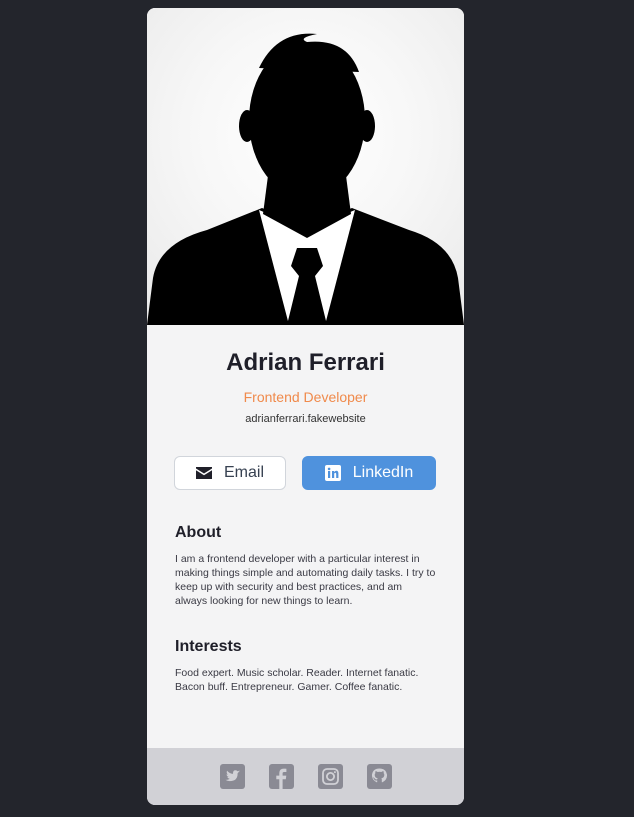  Describe the element at coordinates (383, 472) in the screenshot. I see `linkedin-button-label: LinkedIn` at that location.